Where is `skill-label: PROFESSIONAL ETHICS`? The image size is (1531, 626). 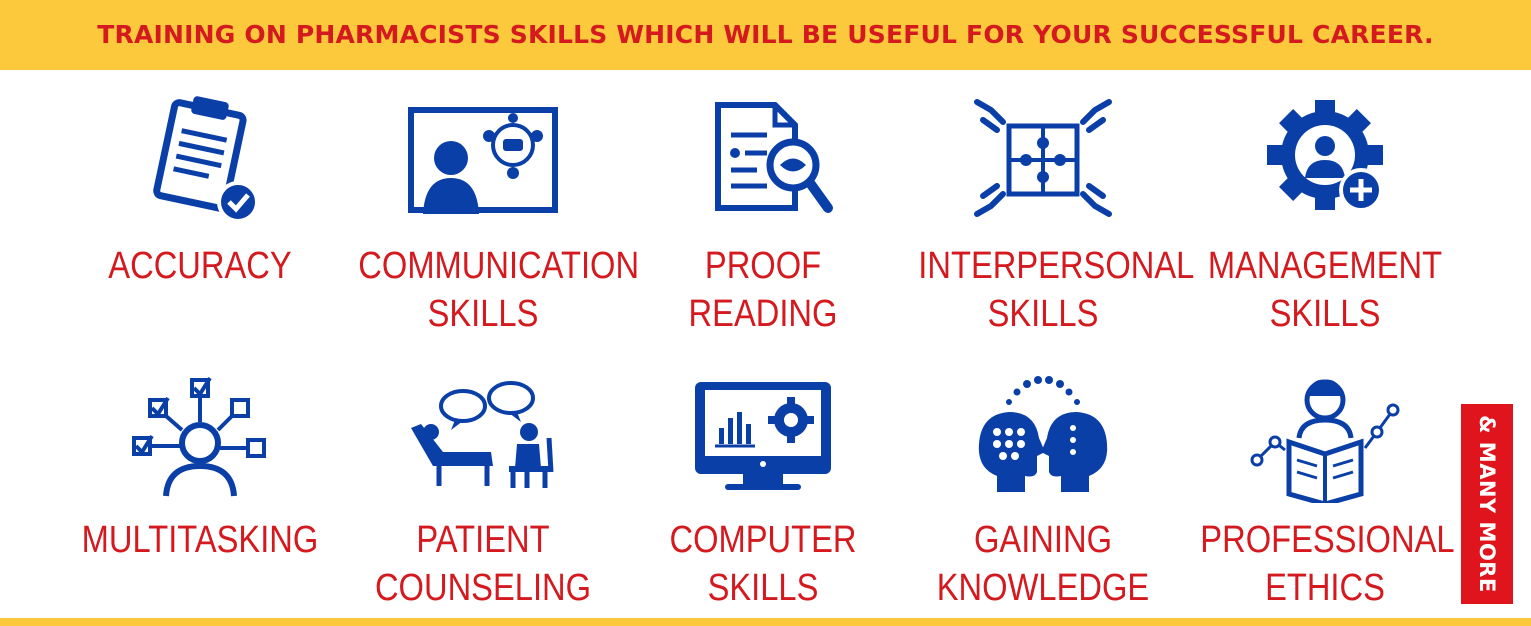 skill-label: PROFESSIONAL ETHICS is located at coordinates (1327, 564).